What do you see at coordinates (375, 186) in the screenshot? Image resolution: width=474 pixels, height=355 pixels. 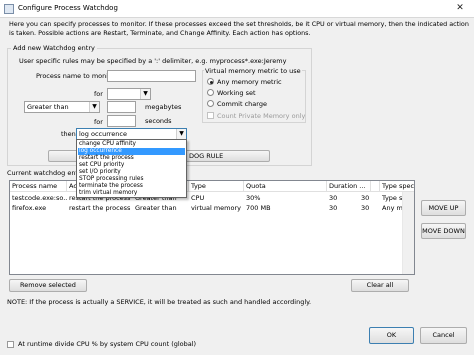 I see `column-header-action-spec` at bounding box center [375, 186].